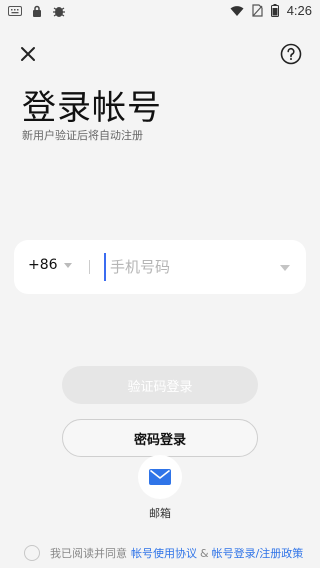  I want to click on help-icon, so click(291, 54).